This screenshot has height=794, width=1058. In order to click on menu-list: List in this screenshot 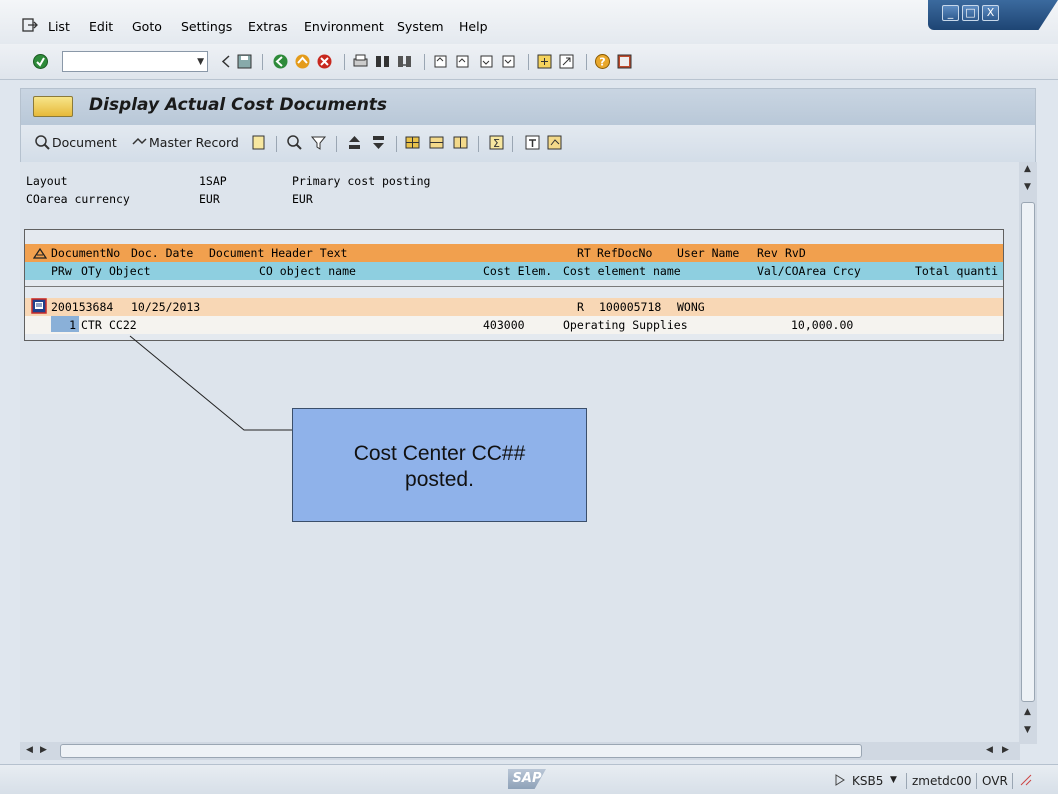, I will do `click(59, 26)`.